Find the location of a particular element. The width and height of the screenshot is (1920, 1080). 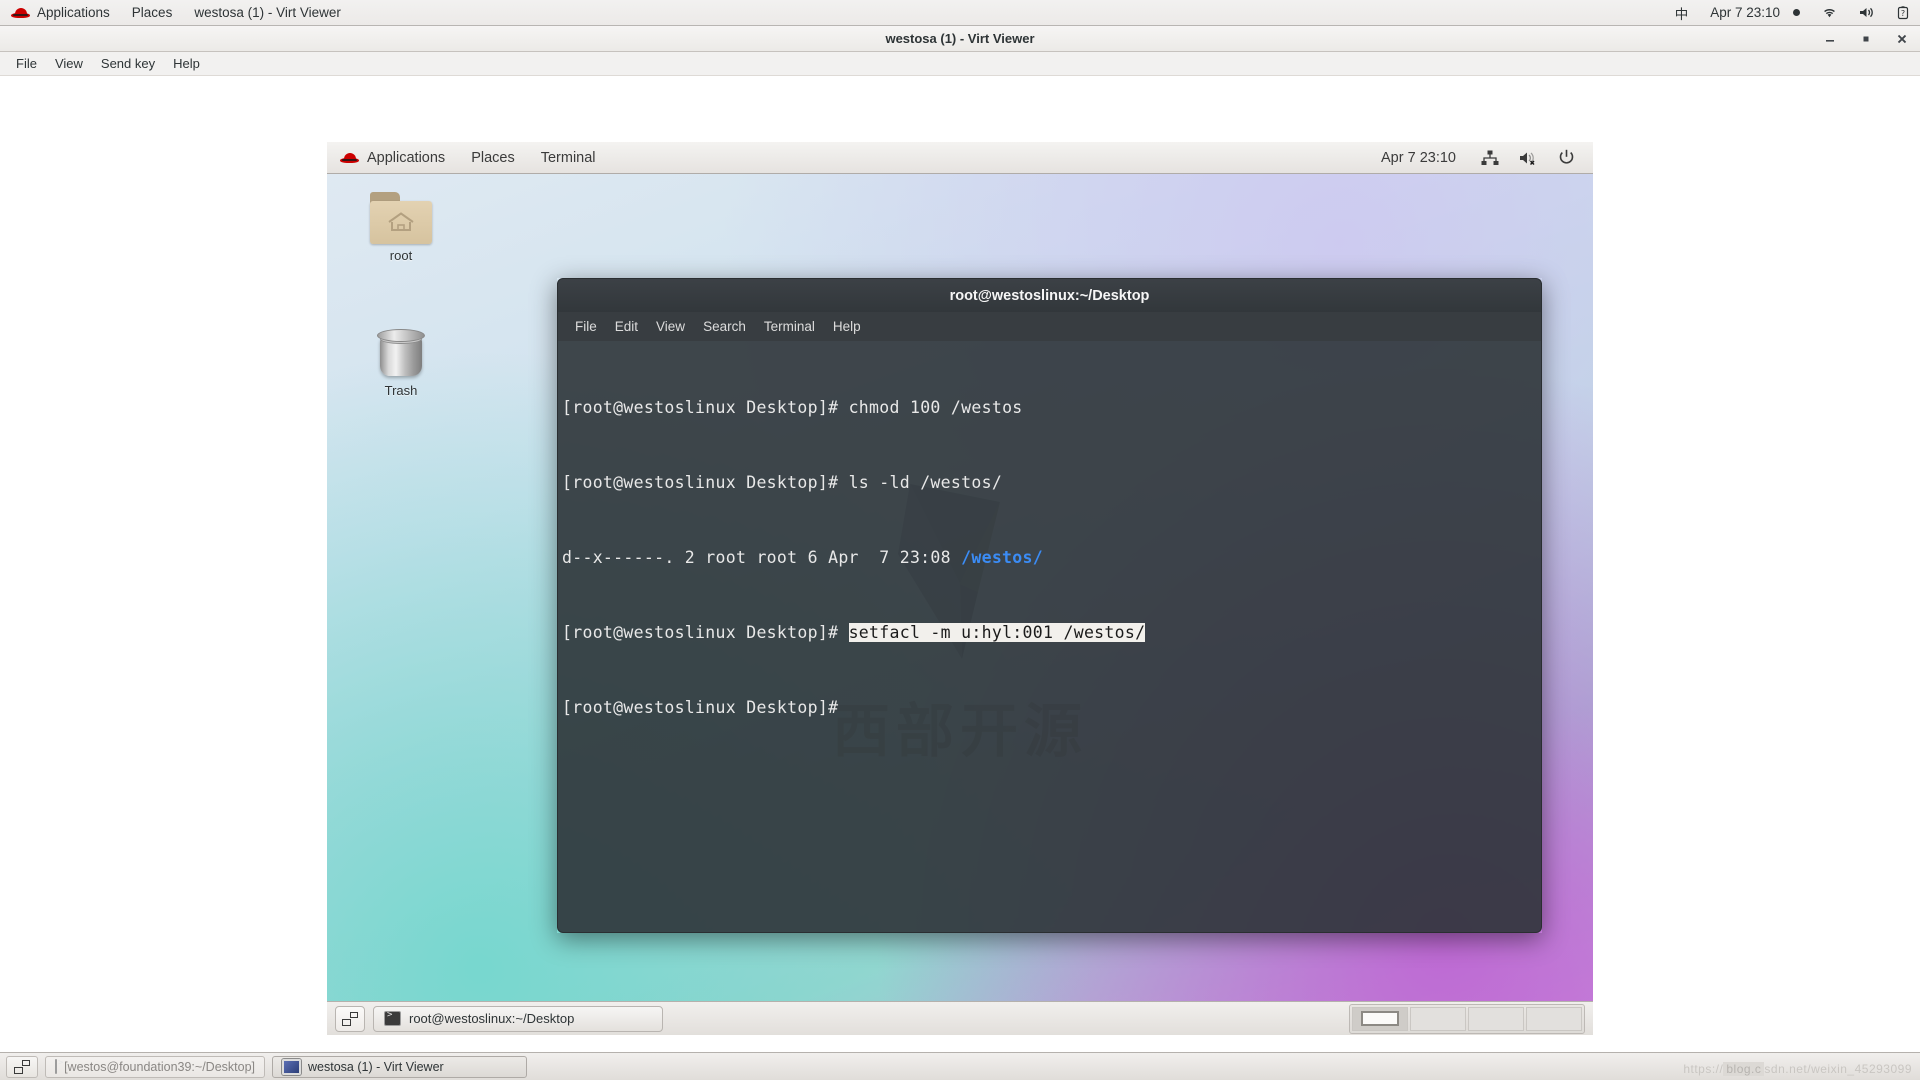

workspace-switcher is located at coordinates (1467, 1018).